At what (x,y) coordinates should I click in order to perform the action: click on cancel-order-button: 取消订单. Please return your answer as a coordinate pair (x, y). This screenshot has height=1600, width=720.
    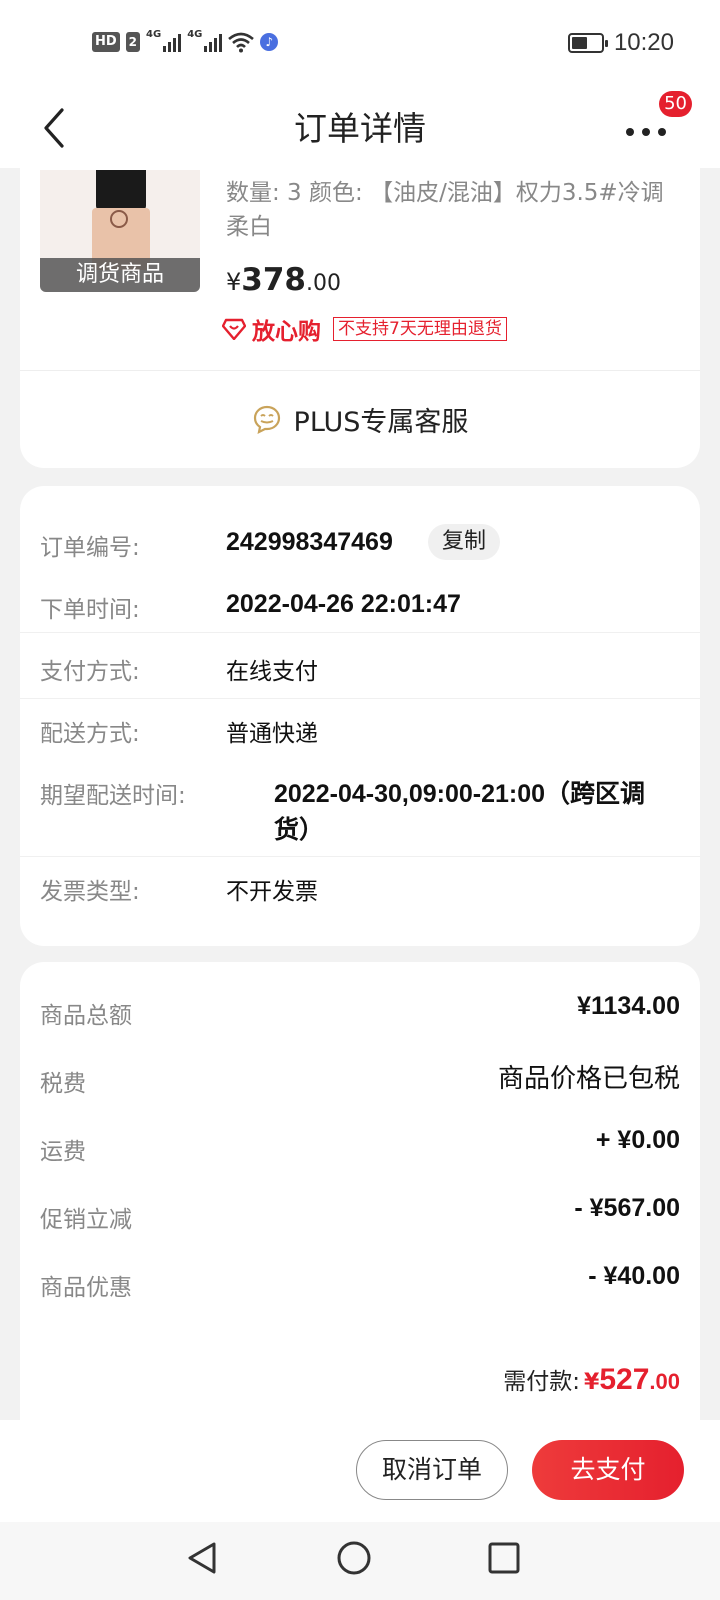
    Looking at the image, I should click on (432, 1470).